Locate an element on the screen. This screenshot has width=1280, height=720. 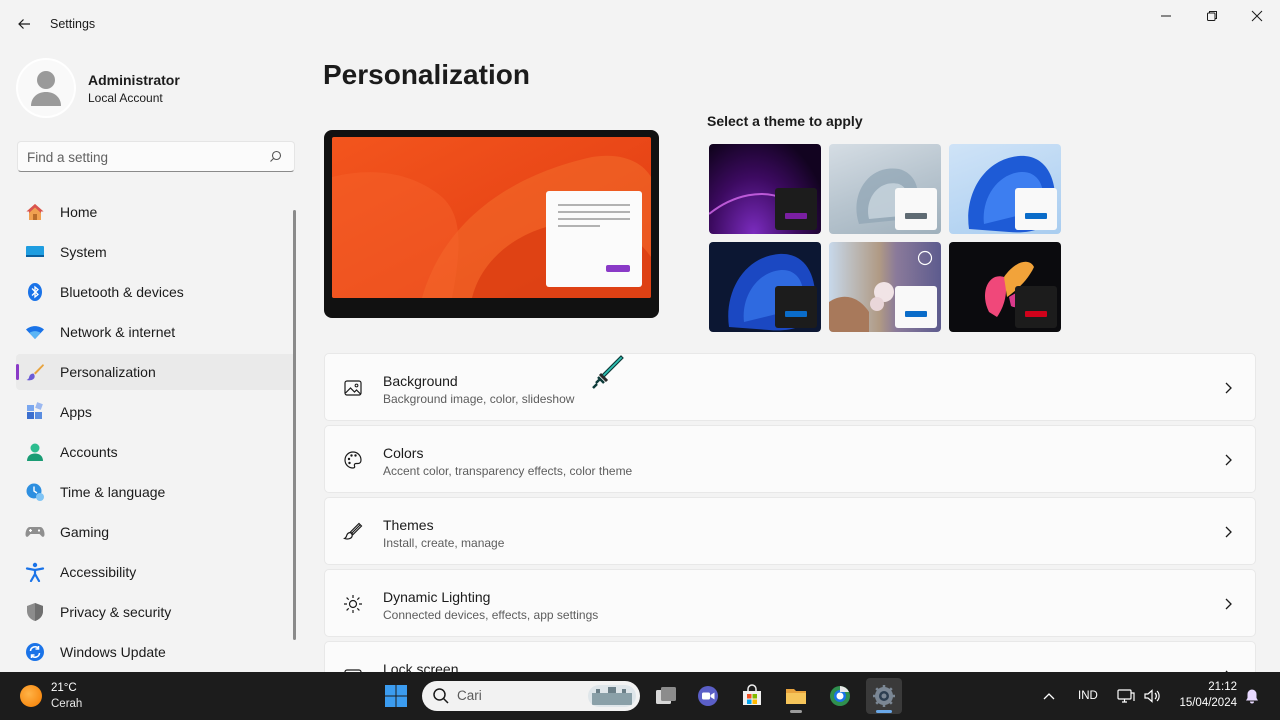
sidebar-item-privacy: Privacy & security is located at coordinates (156, 612).